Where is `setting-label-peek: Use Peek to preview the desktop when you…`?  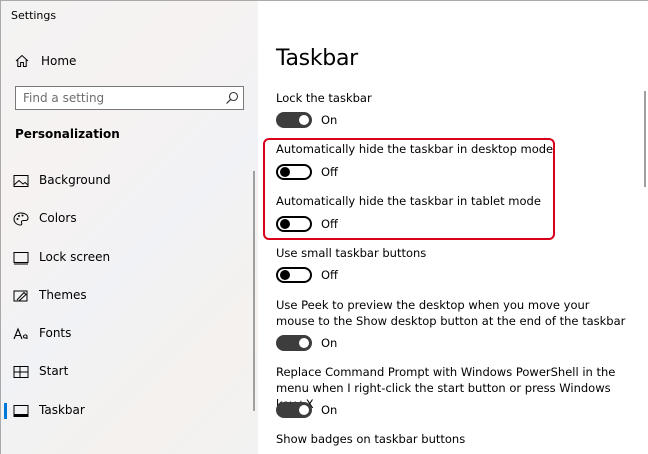 setting-label-peek: Use Peek to preview the desktop when you… is located at coordinates (451, 313).